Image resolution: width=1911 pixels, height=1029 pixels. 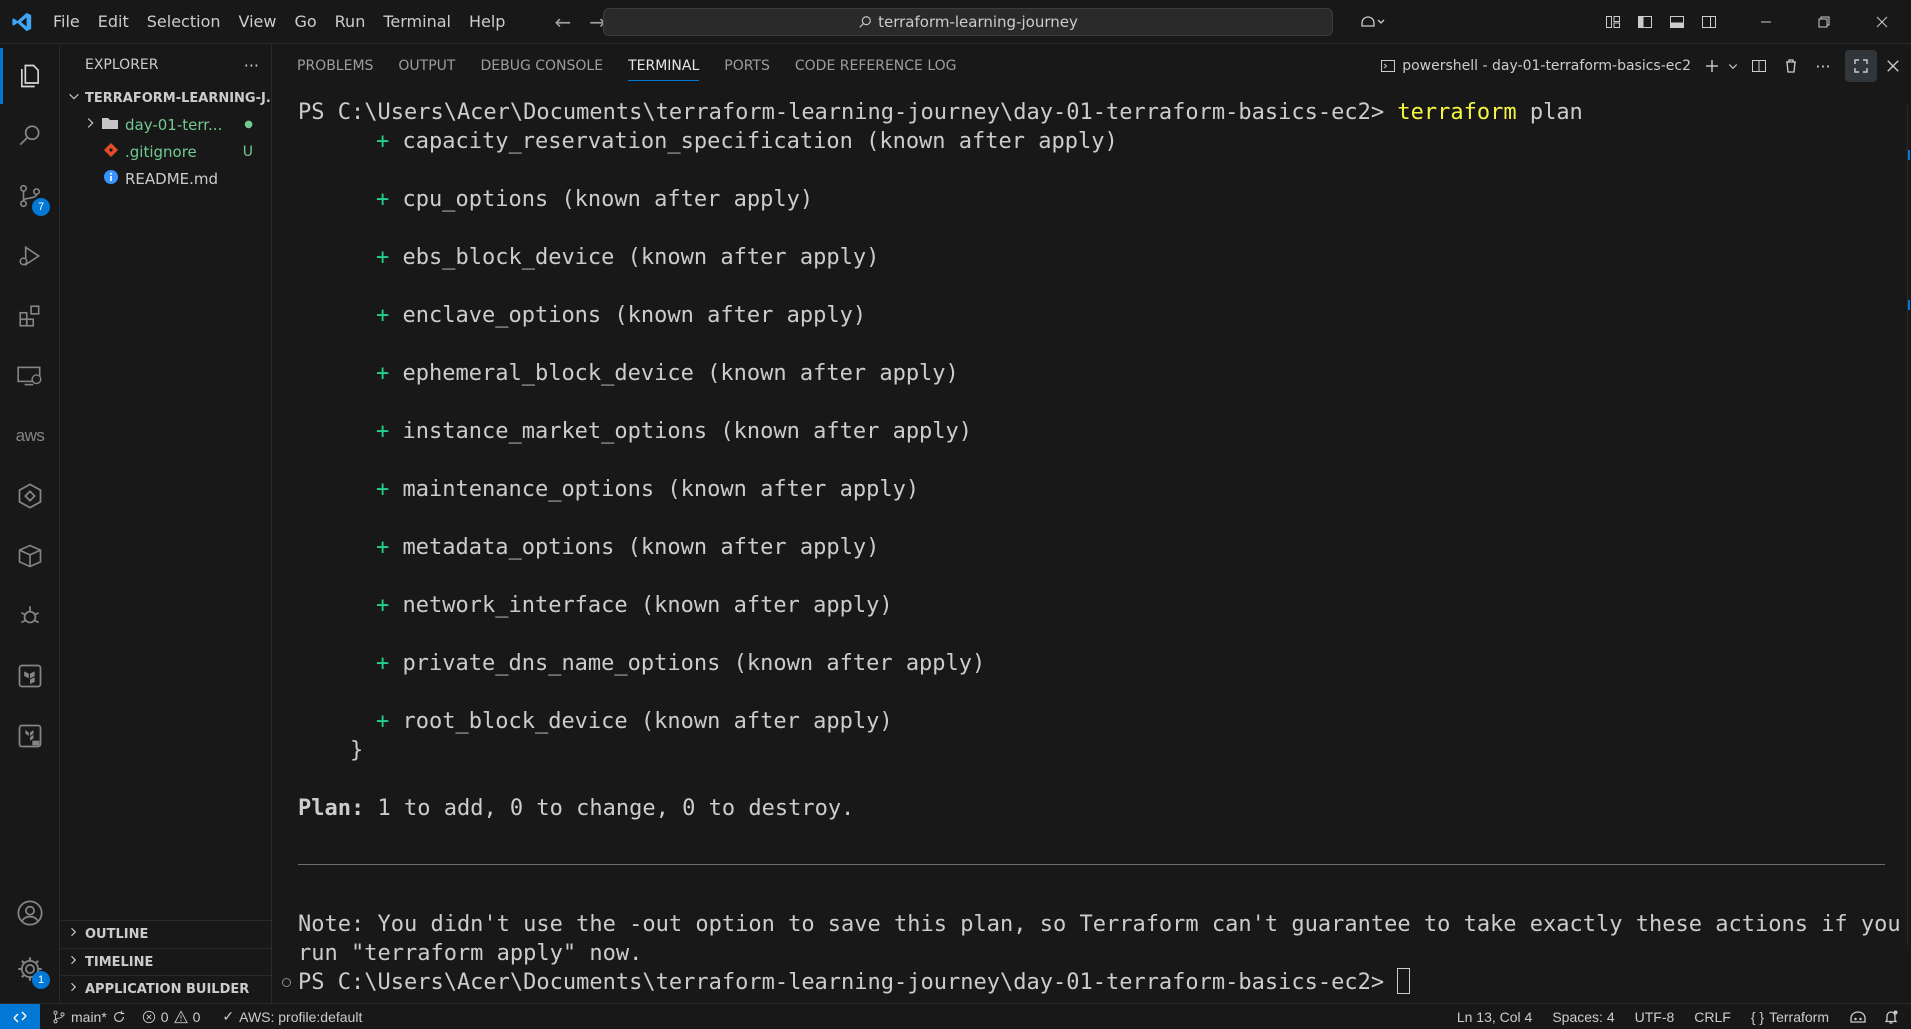 I want to click on run-debug-icon, so click(x=30, y=256).